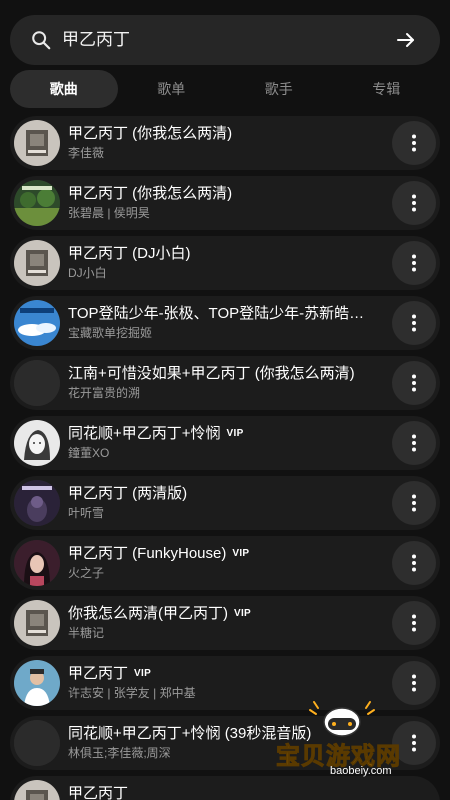  I want to click on song-title: 你我怎么两清(甲乙丙丁) VIP, so click(225, 613).